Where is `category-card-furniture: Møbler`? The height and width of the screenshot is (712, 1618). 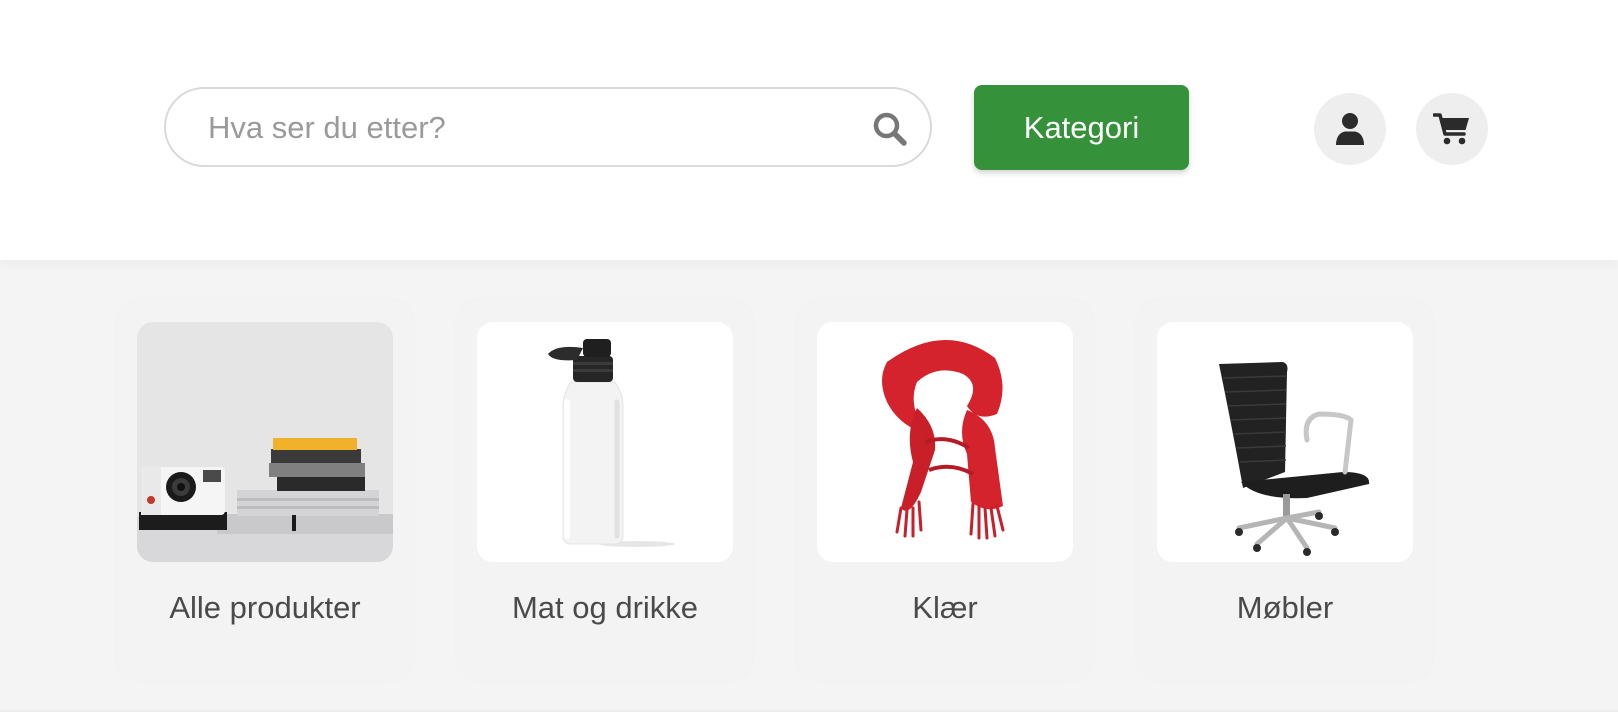 category-card-furniture: Møbler is located at coordinates (1285, 490).